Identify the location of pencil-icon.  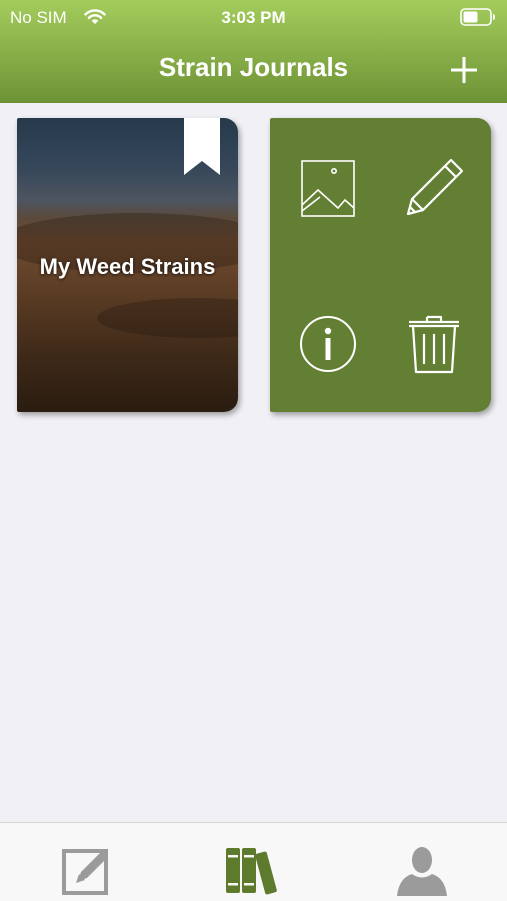
(435, 187).